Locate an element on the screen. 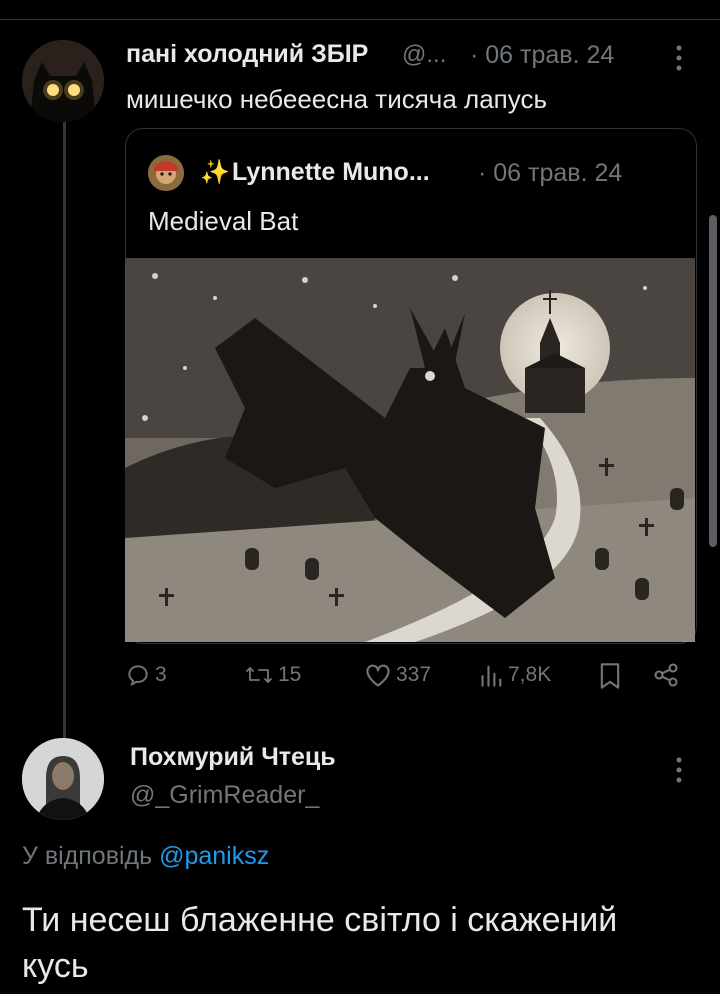 The width and height of the screenshot is (720, 994). like-count: 337 is located at coordinates (414, 674).